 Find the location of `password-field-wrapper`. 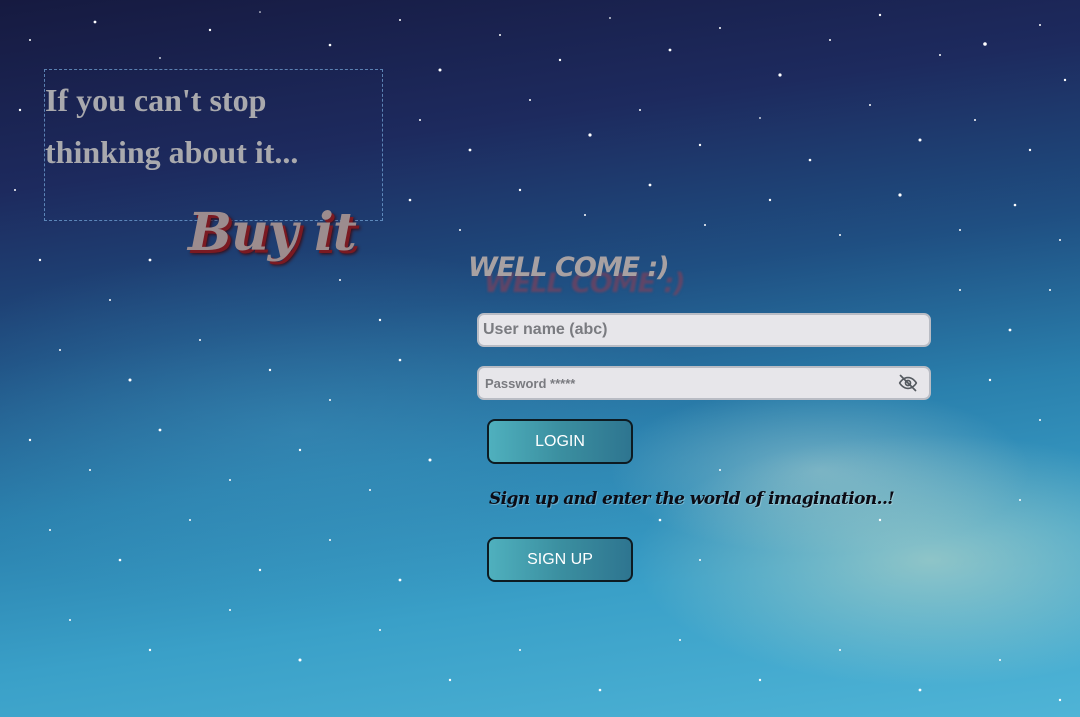

password-field-wrapper is located at coordinates (704, 383).